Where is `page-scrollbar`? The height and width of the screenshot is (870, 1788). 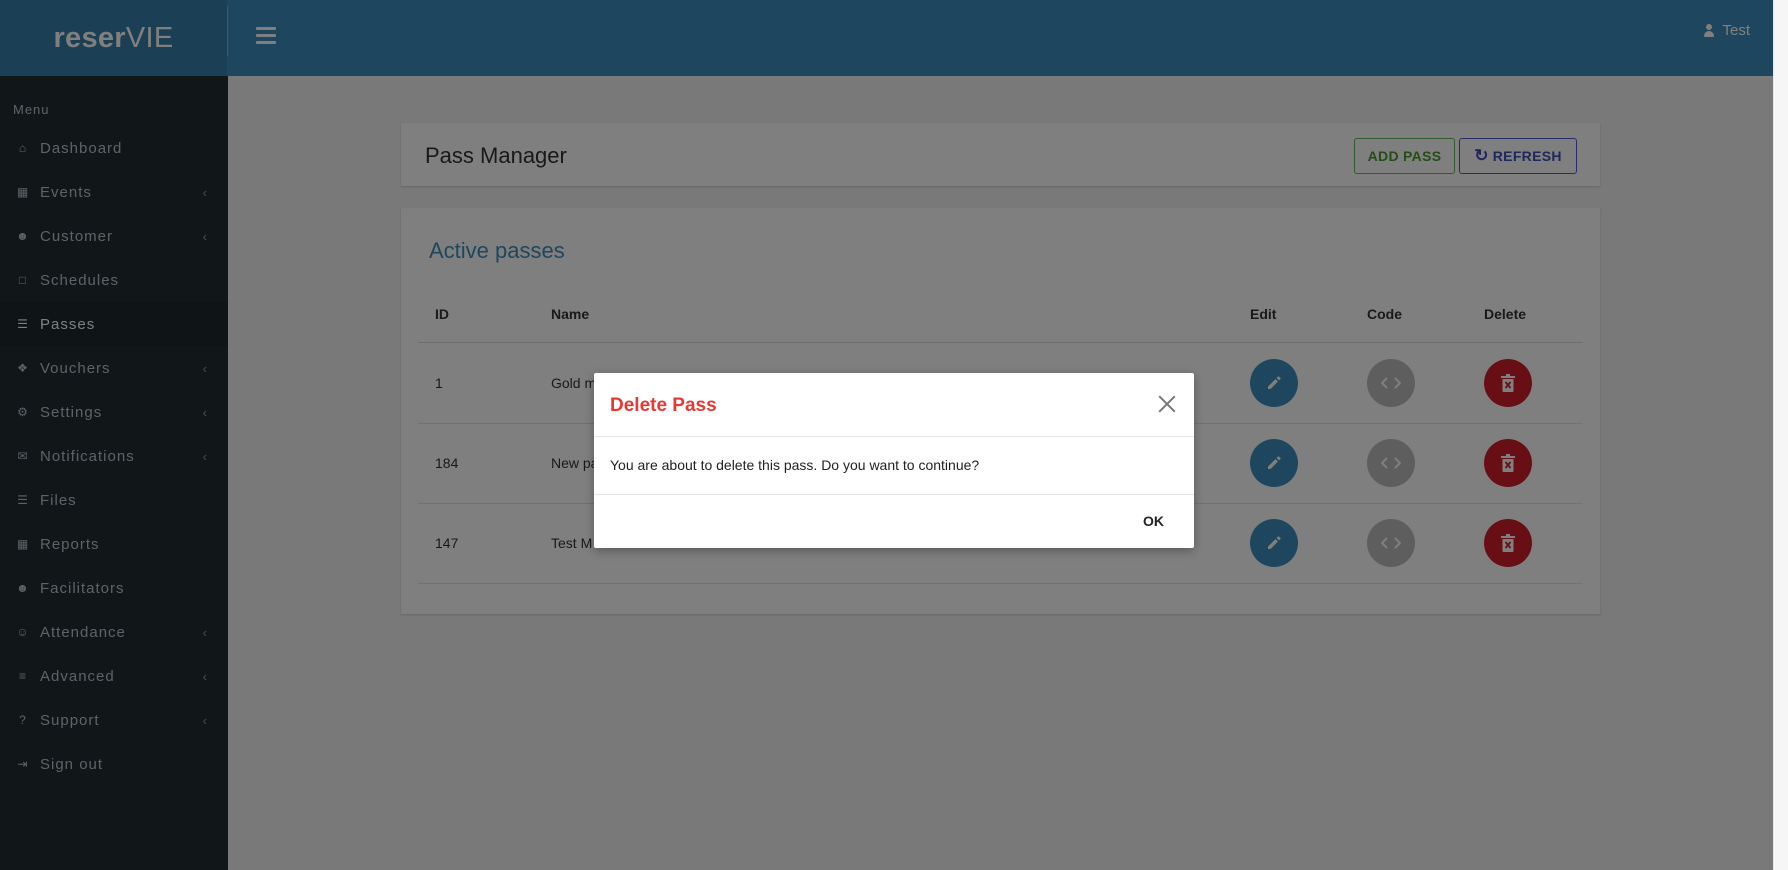 page-scrollbar is located at coordinates (1780, 435).